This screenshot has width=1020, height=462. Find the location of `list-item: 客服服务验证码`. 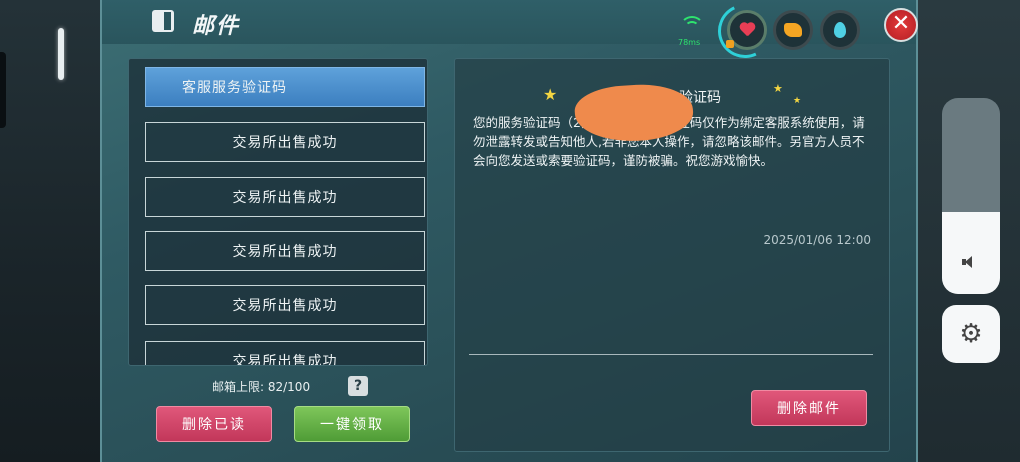

list-item: 客服服务验证码 is located at coordinates (285, 87).